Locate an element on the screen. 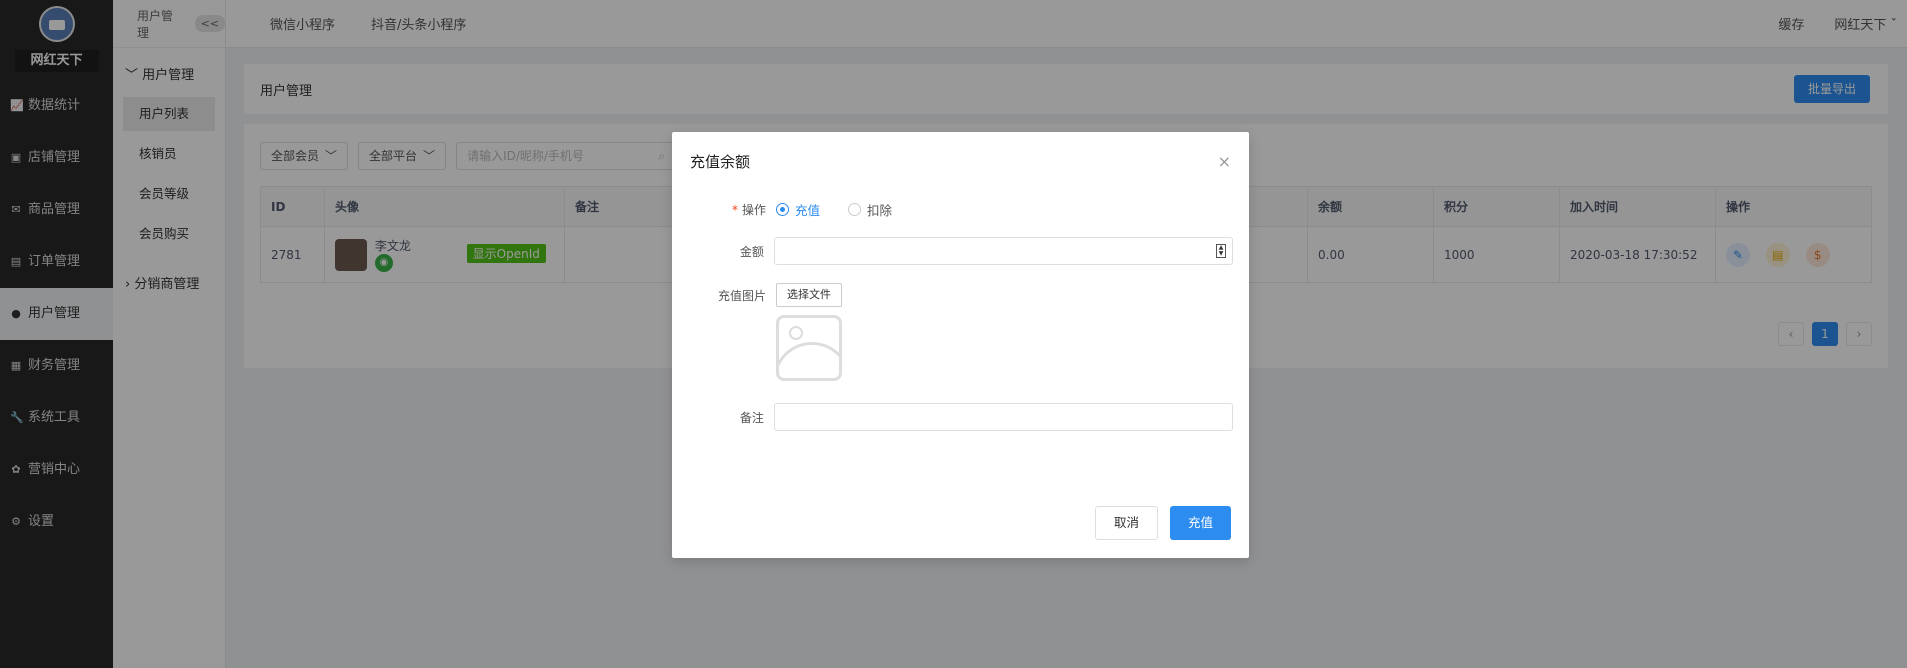 This screenshot has height=668, width=1907. form-row-image: 充值图片 选择文件 is located at coordinates (960, 332).